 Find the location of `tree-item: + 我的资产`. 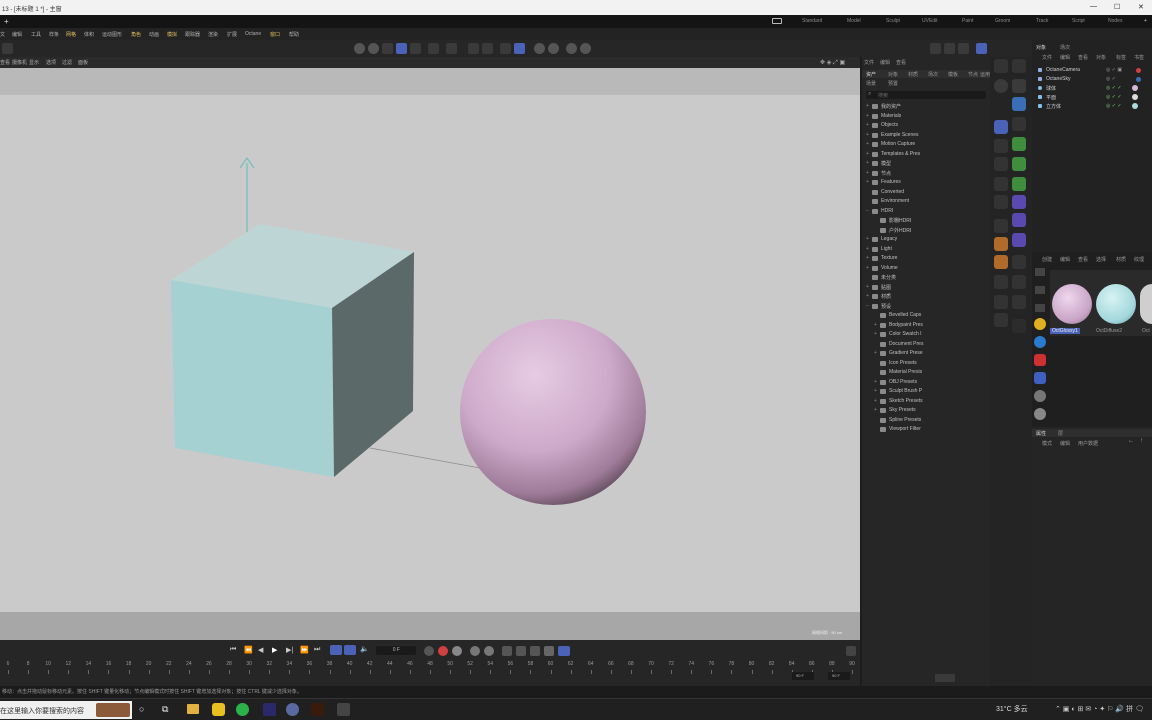

tree-item: + 我的资产 is located at coordinates (926, 106).